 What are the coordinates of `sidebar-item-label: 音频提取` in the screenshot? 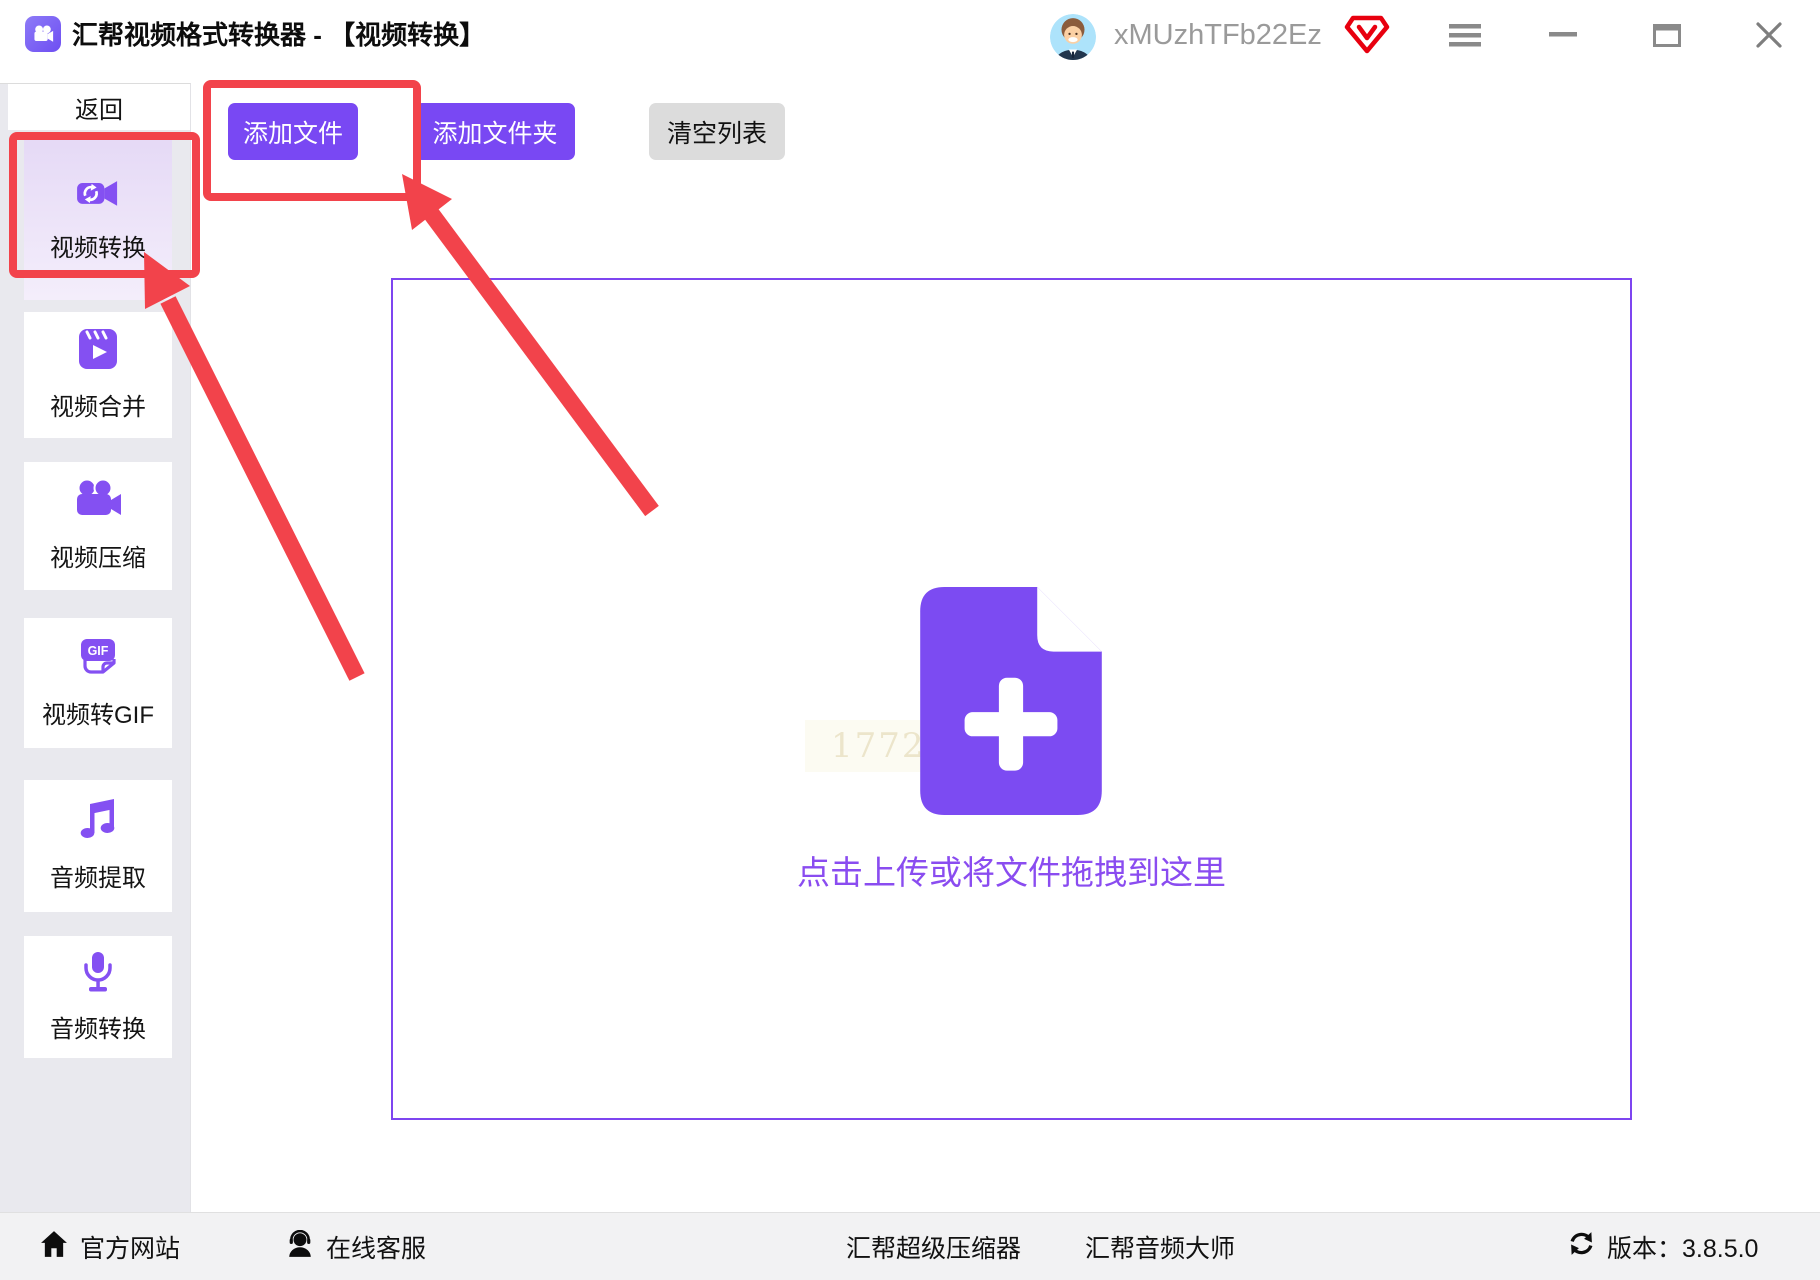 It's located at (98, 878).